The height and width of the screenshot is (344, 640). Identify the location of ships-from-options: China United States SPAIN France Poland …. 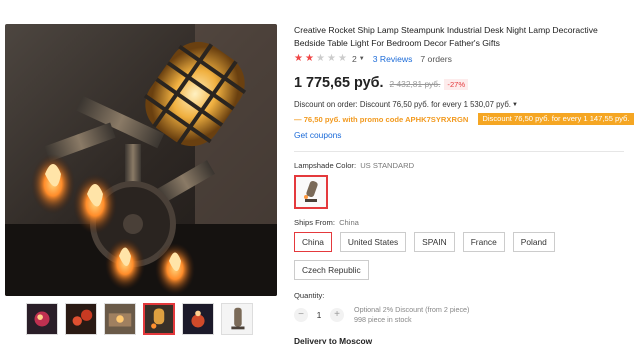
(459, 260).